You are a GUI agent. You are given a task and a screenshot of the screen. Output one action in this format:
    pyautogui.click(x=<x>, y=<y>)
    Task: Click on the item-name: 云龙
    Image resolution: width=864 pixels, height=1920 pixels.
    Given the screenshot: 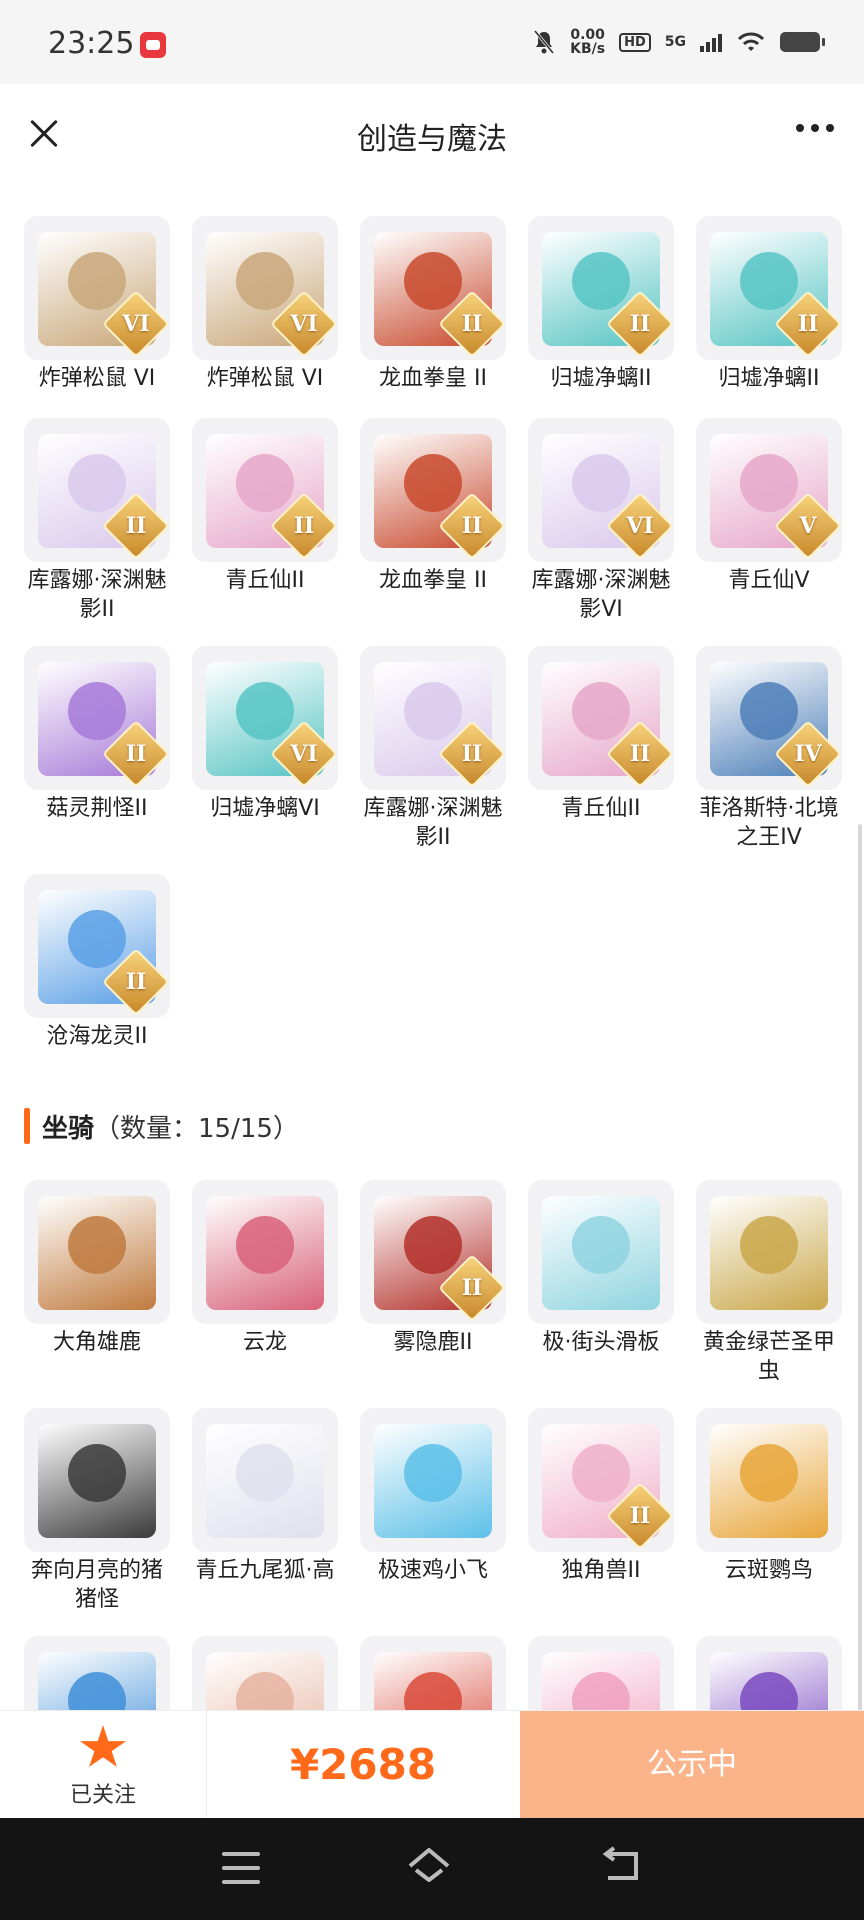 What is the action you would take?
    pyautogui.click(x=264, y=1342)
    